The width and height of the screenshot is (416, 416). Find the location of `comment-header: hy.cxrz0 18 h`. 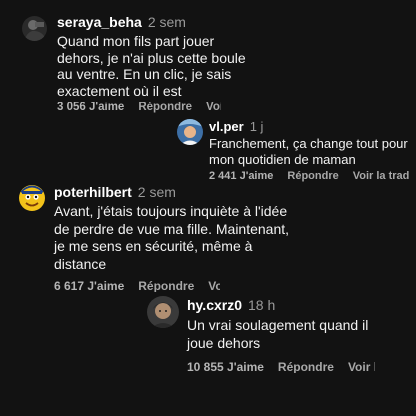

comment-header: hy.cxrz0 18 h is located at coordinates (231, 305).